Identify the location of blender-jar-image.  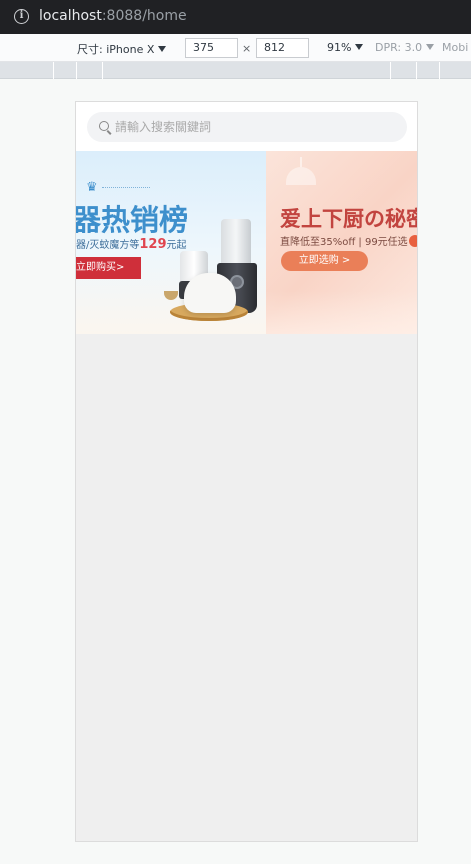
(236, 243).